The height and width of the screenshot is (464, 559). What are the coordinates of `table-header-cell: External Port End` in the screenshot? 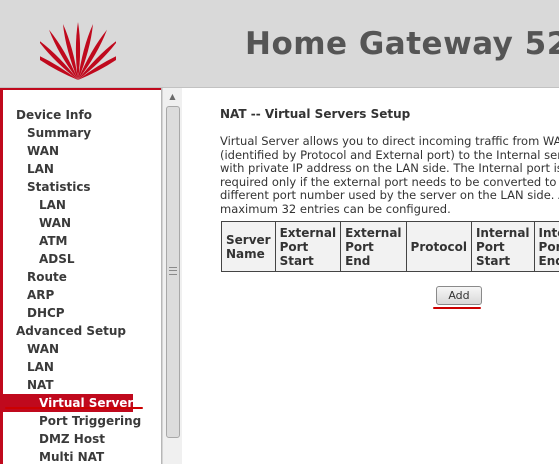 It's located at (373, 246).